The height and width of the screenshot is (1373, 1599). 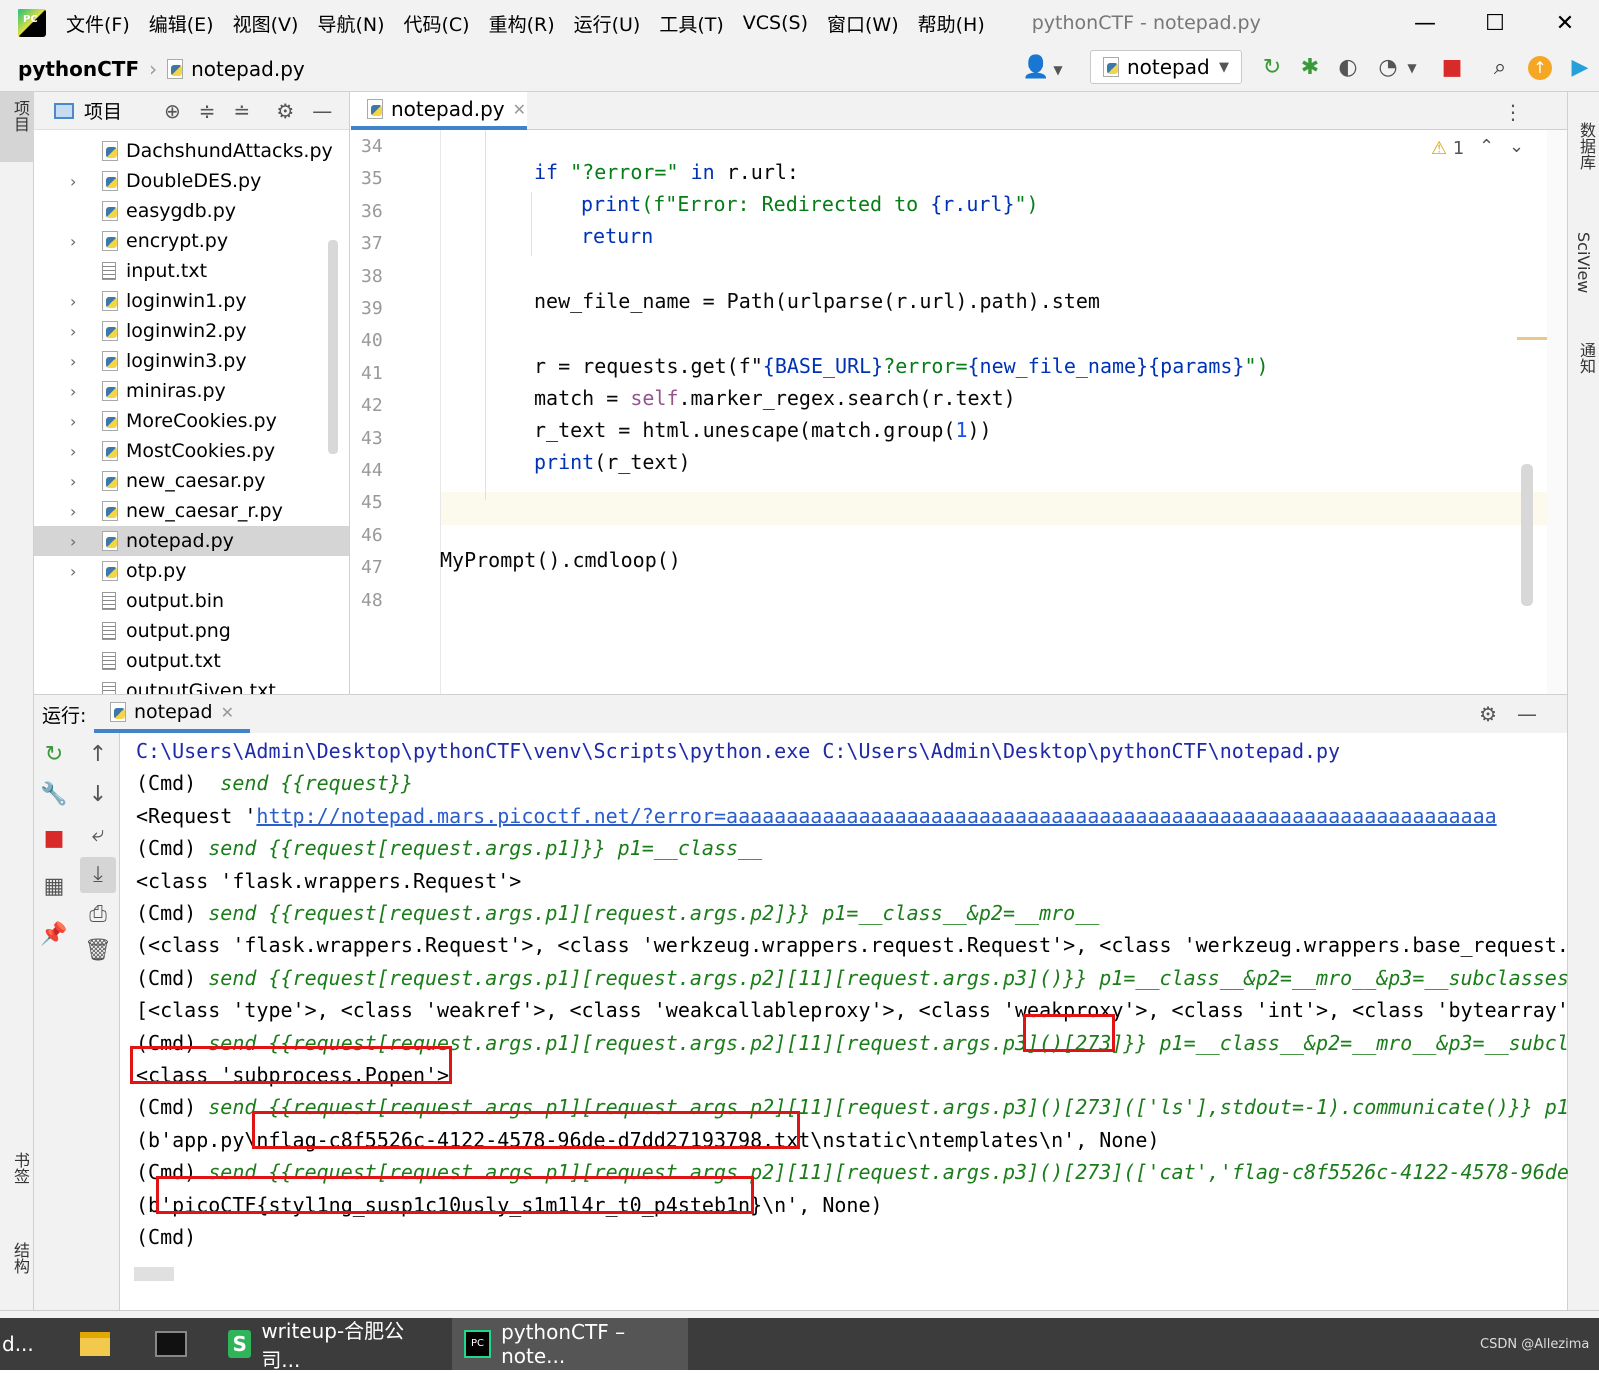 What do you see at coordinates (172, 714) in the screenshot?
I see `run-tab-notepad: notepad ✕` at bounding box center [172, 714].